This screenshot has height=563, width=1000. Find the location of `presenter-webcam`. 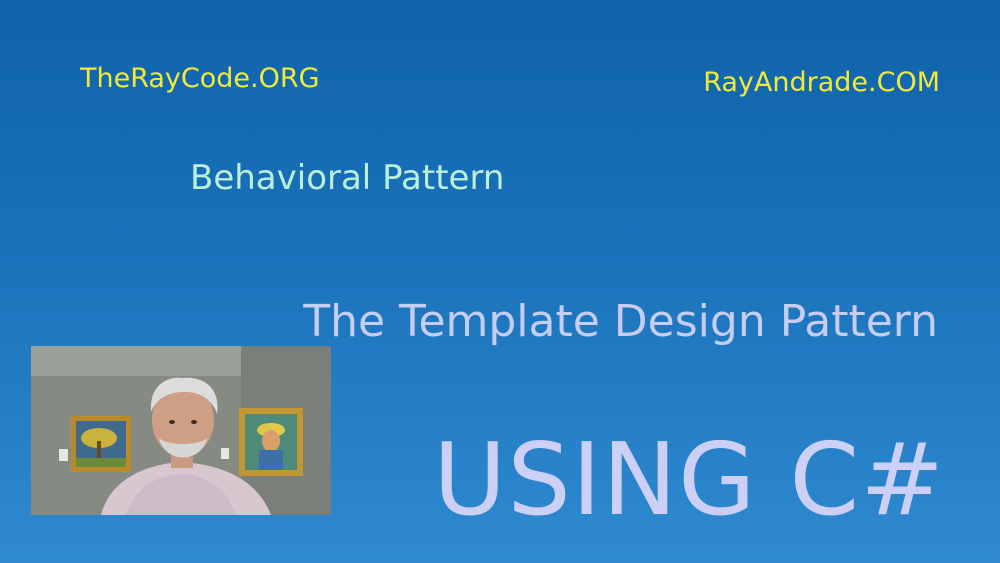

presenter-webcam is located at coordinates (181, 430).